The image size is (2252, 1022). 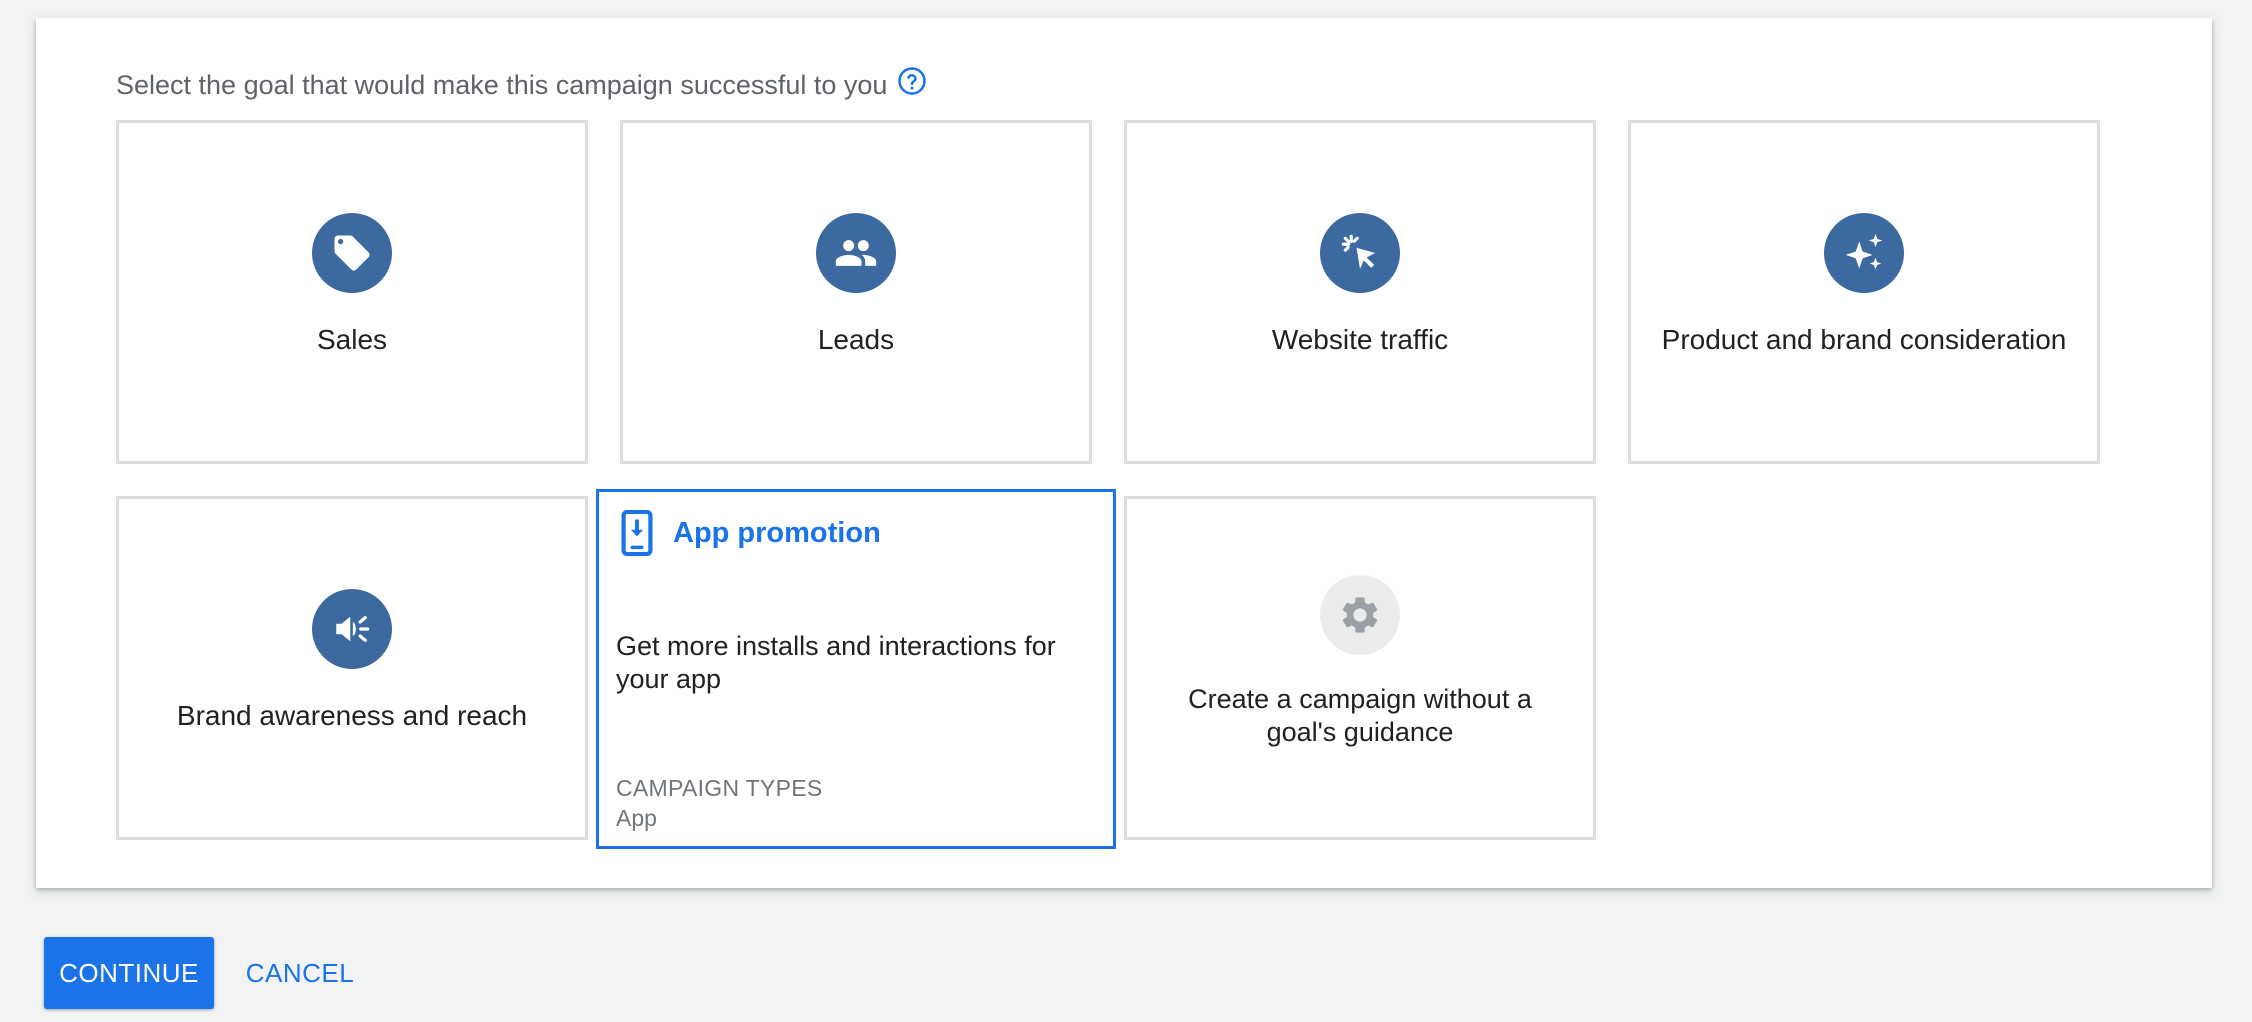 What do you see at coordinates (637, 533) in the screenshot?
I see `phone-download-icon` at bounding box center [637, 533].